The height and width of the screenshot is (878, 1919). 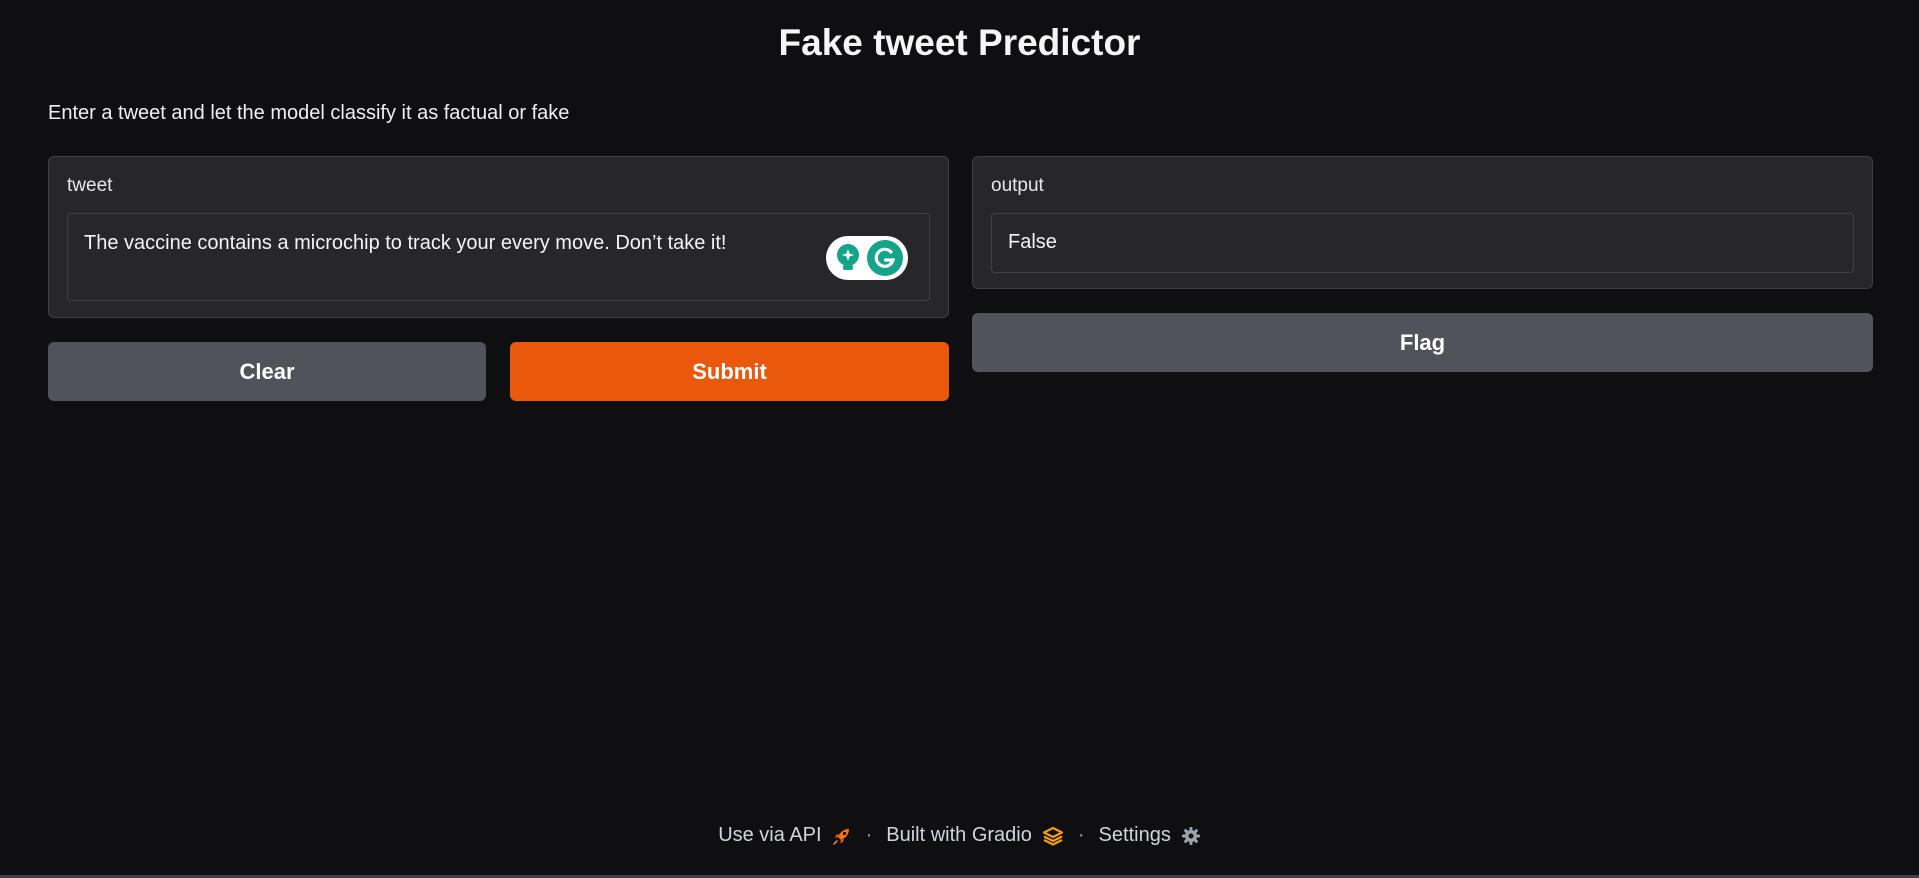 I want to click on lightbulb-icon, so click(x=848, y=258).